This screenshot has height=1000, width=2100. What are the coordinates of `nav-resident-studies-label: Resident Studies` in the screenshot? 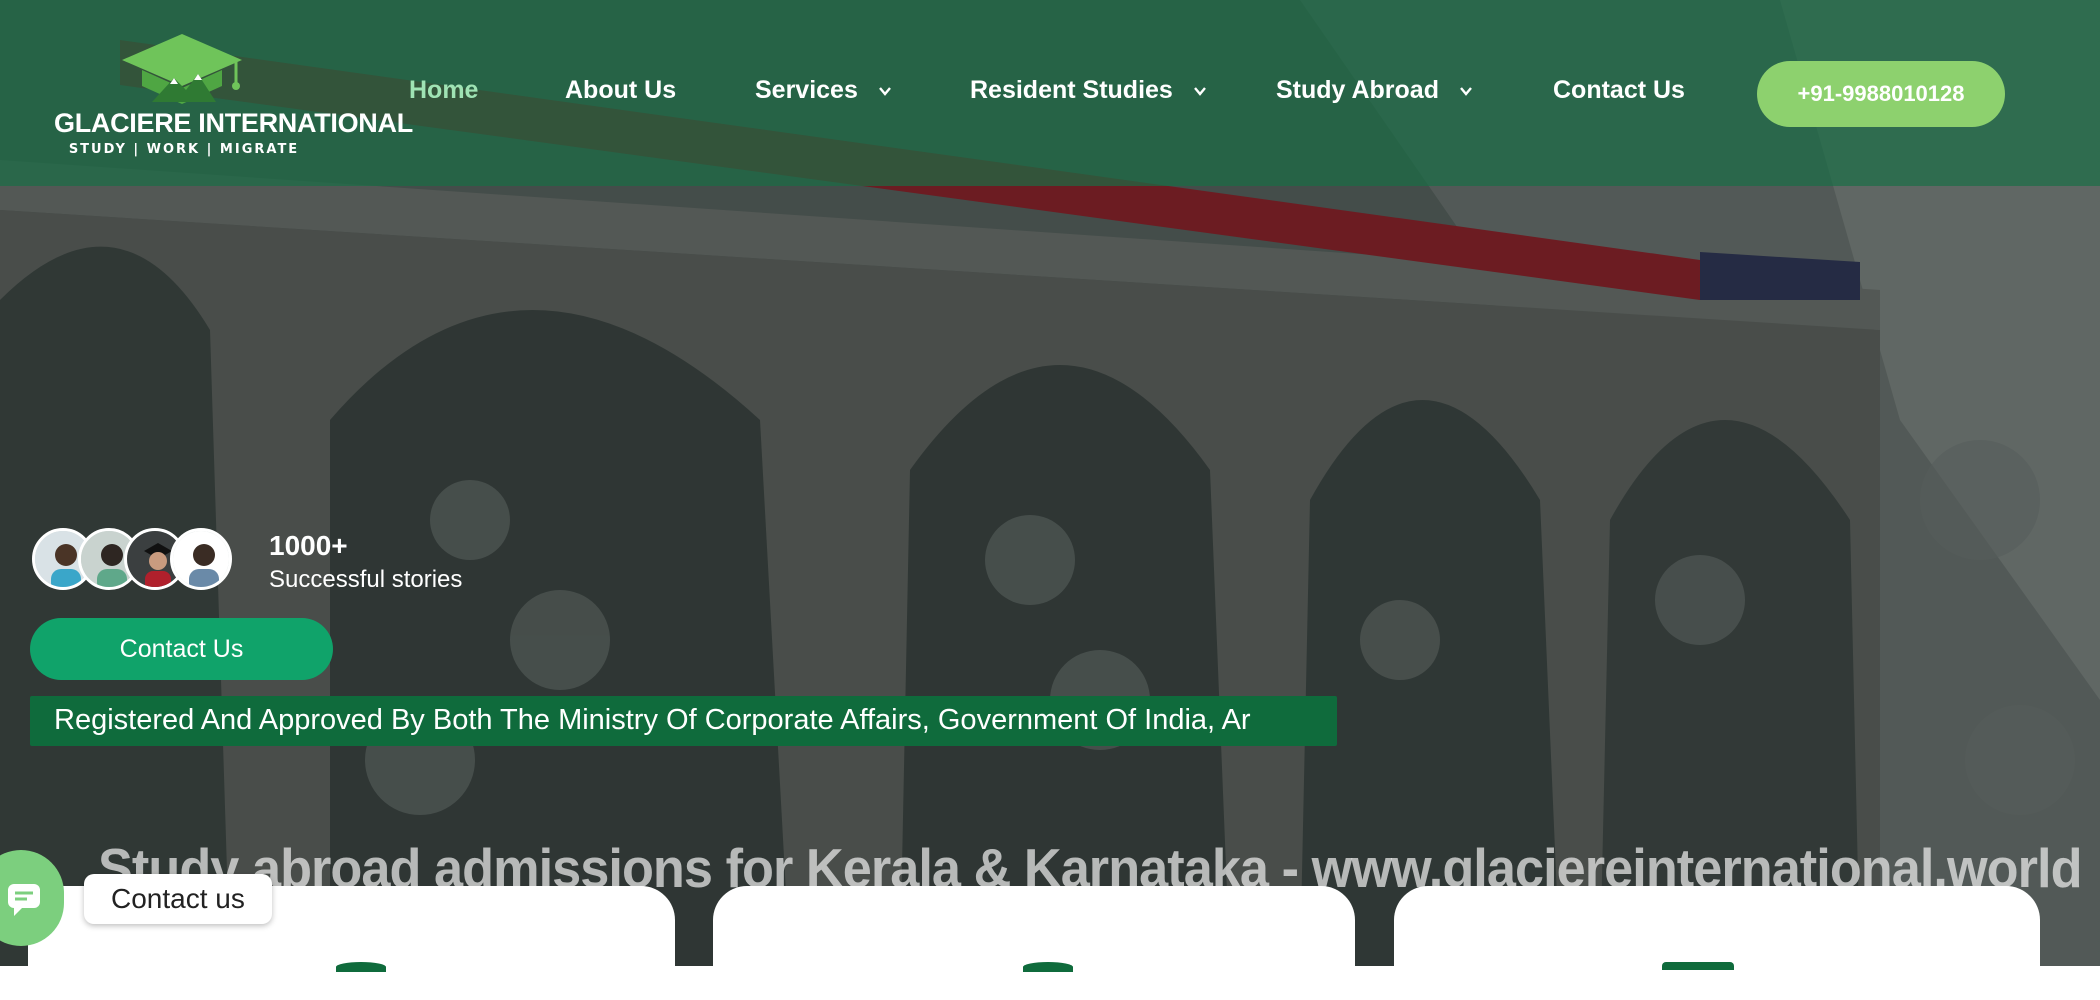 It's located at (1071, 90).